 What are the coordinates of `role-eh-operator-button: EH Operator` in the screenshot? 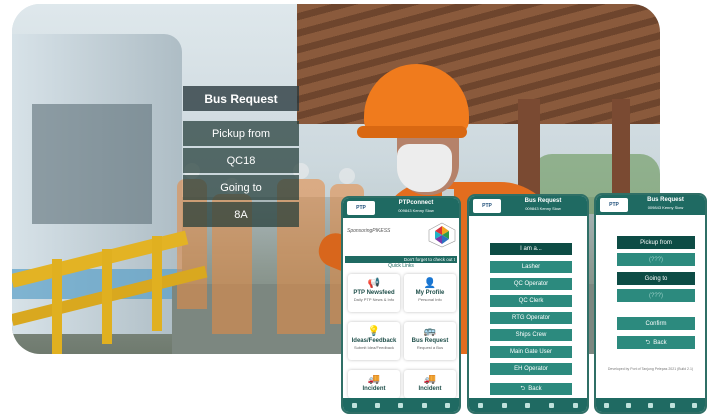 It's located at (531, 369).